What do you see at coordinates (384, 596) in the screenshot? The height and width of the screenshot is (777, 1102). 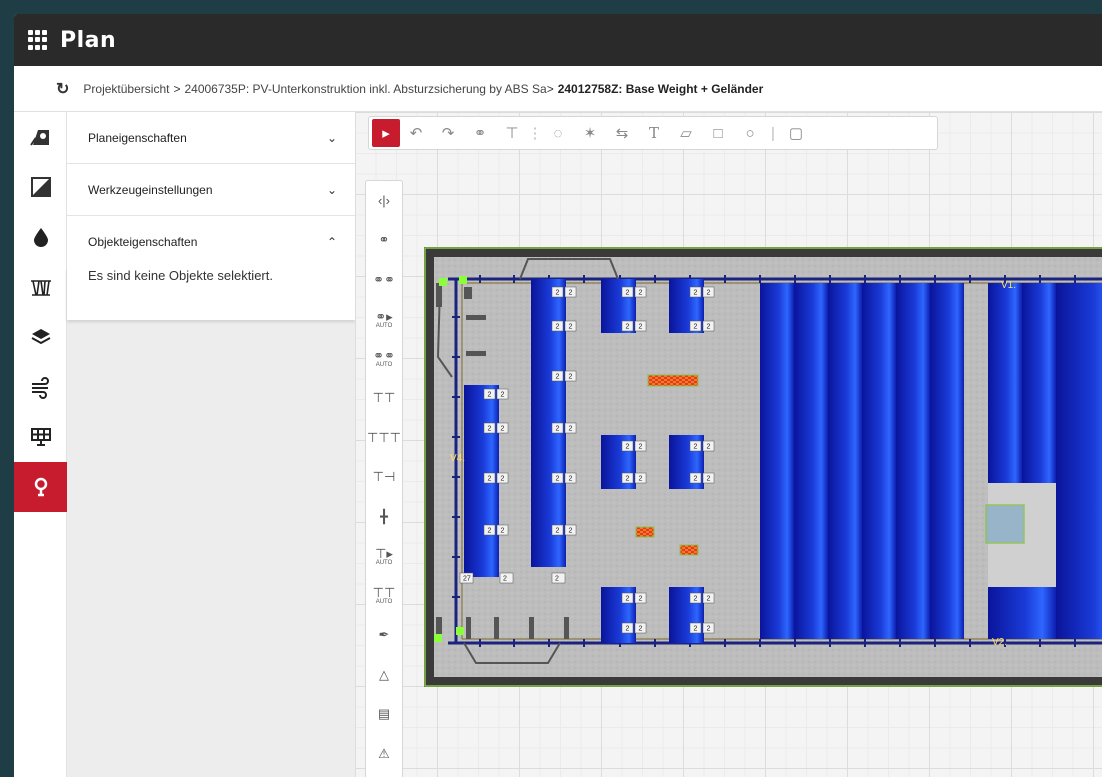 I see `rail-double-auto-icon: ⊤⊤ AUTO` at bounding box center [384, 596].